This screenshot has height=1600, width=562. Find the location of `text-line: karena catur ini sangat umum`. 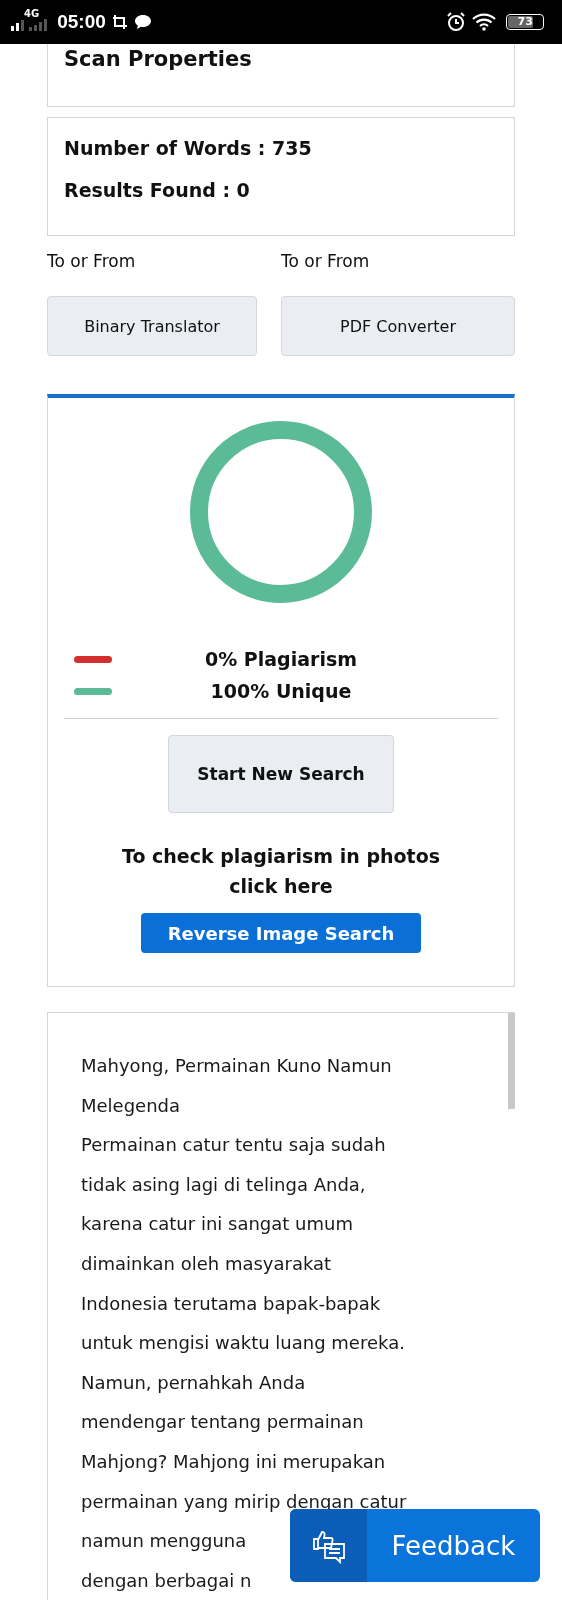

text-line: karena catur ini sangat umum is located at coordinates (217, 1224).